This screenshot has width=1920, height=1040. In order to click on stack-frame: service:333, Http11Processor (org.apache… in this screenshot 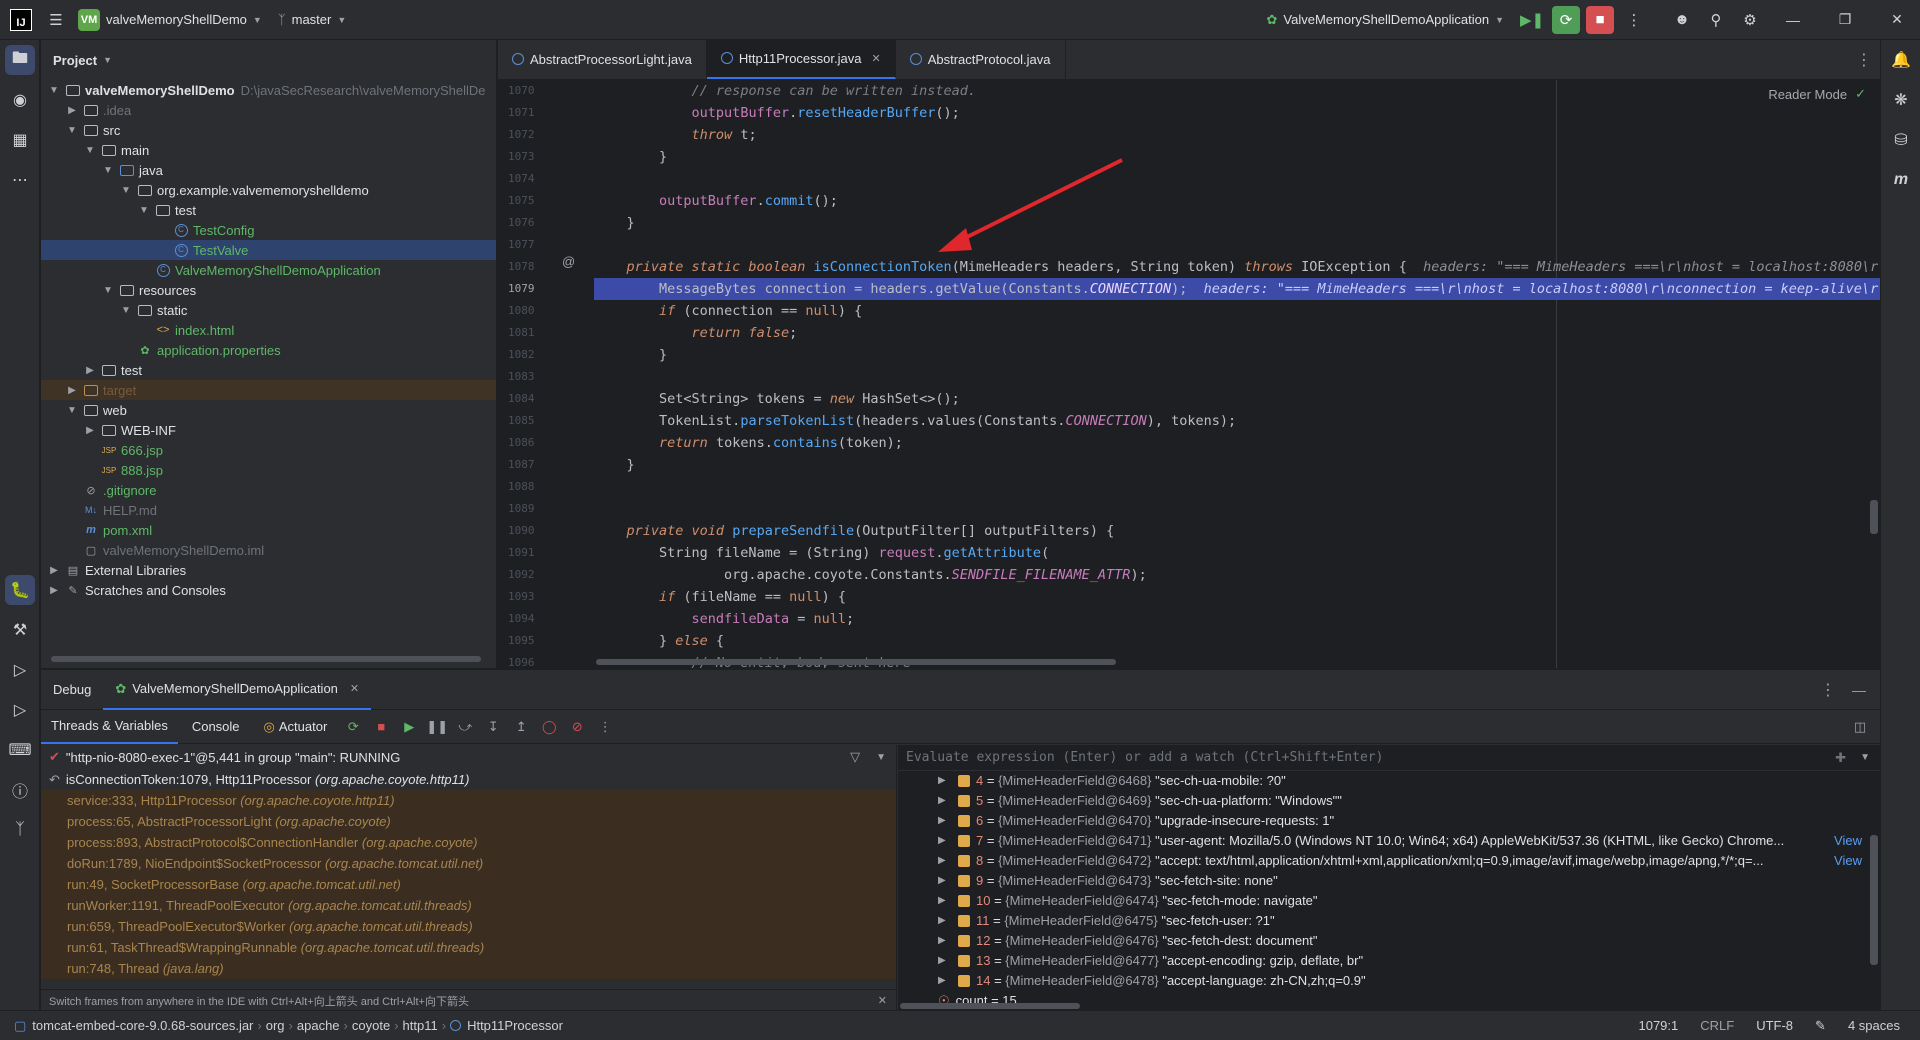, I will do `click(468, 800)`.